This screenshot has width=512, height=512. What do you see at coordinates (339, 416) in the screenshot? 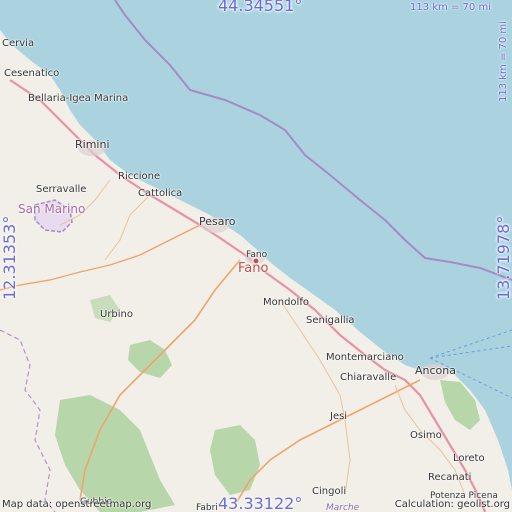
I see `place-label: Jesi` at bounding box center [339, 416].